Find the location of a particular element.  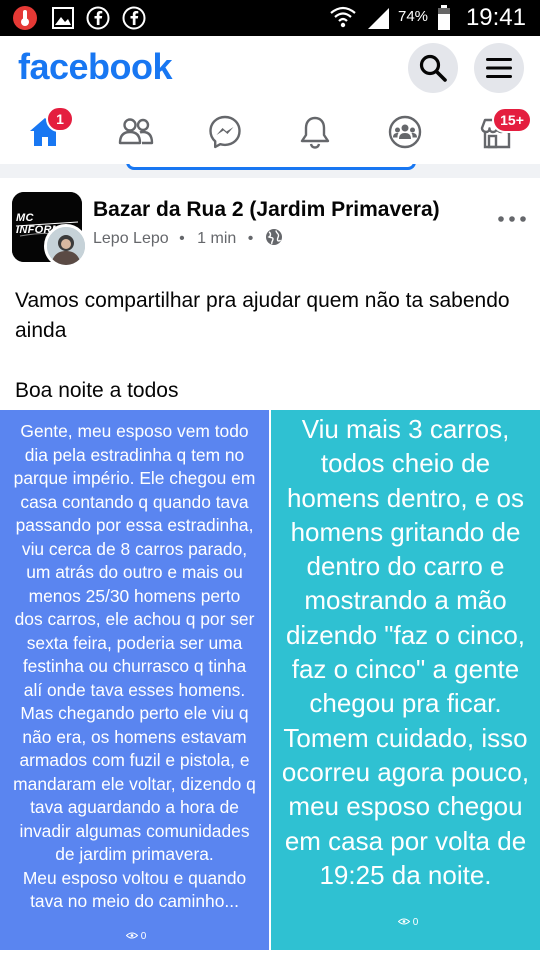

image-text-line: mandaram ele voltar, dizendo q is located at coordinates (134, 783).